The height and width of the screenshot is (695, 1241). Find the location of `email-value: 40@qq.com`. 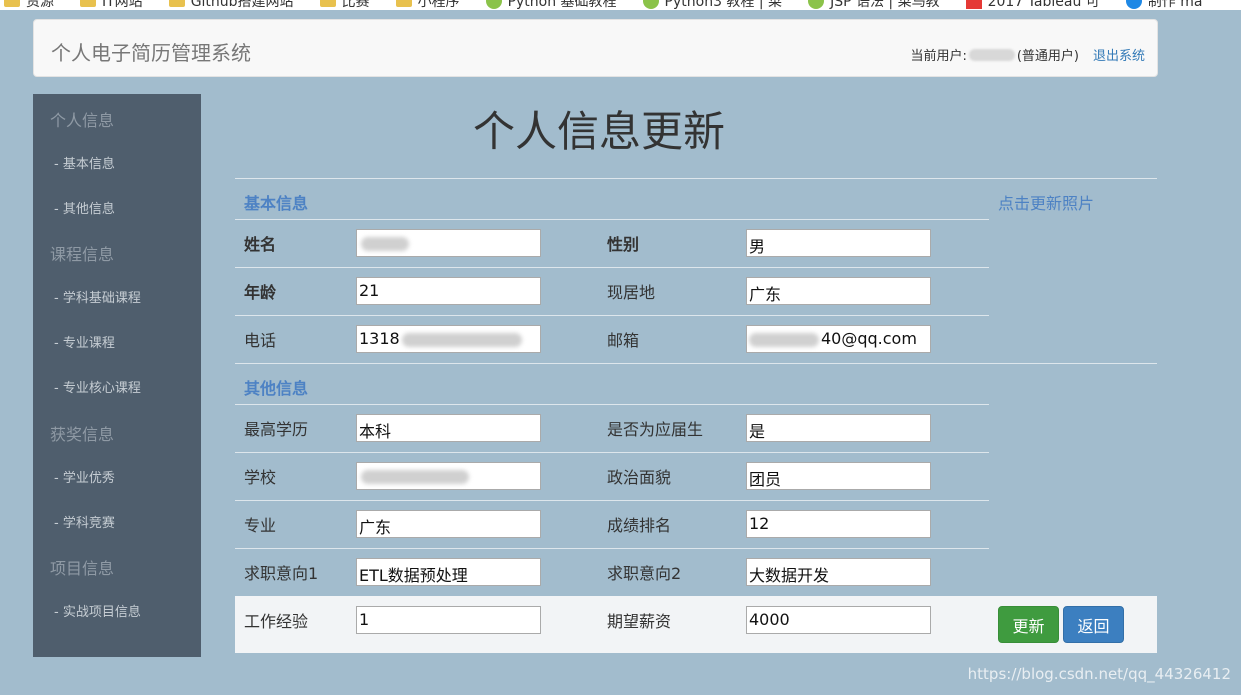

email-value: 40@qq.com is located at coordinates (869, 338).